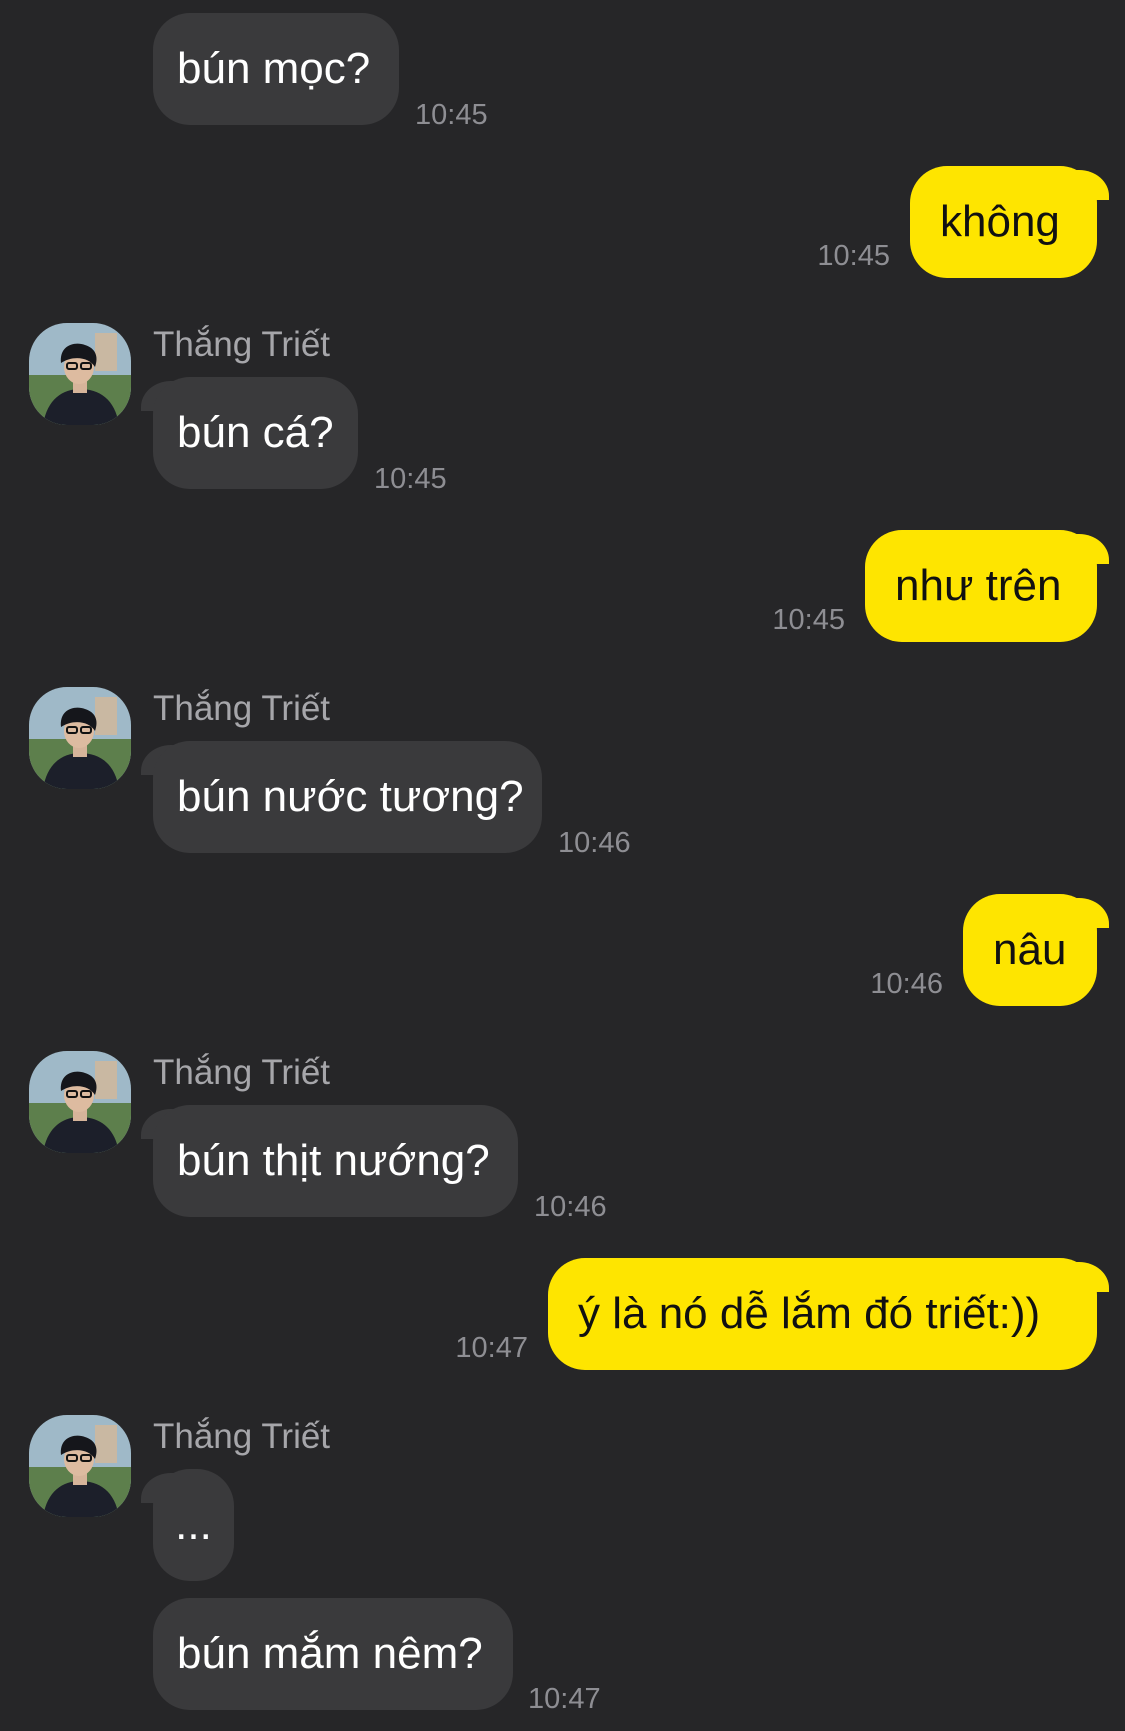 Image resolution: width=1125 pixels, height=1731 pixels. I want to click on message-text: như trên, so click(978, 585).